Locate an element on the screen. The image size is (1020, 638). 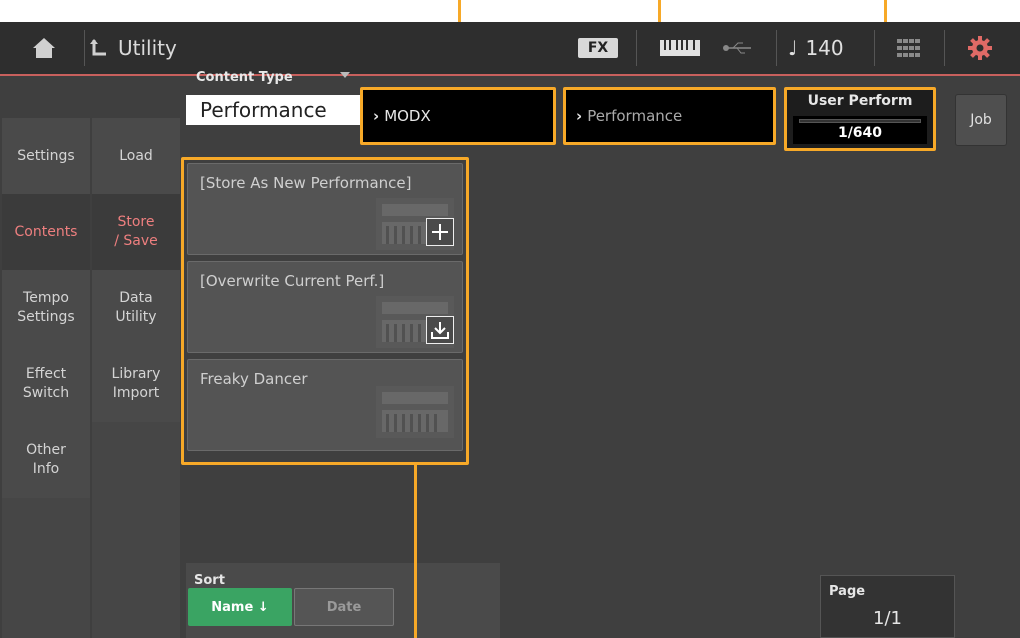
content-type-select: Performance is located at coordinates (273, 110).